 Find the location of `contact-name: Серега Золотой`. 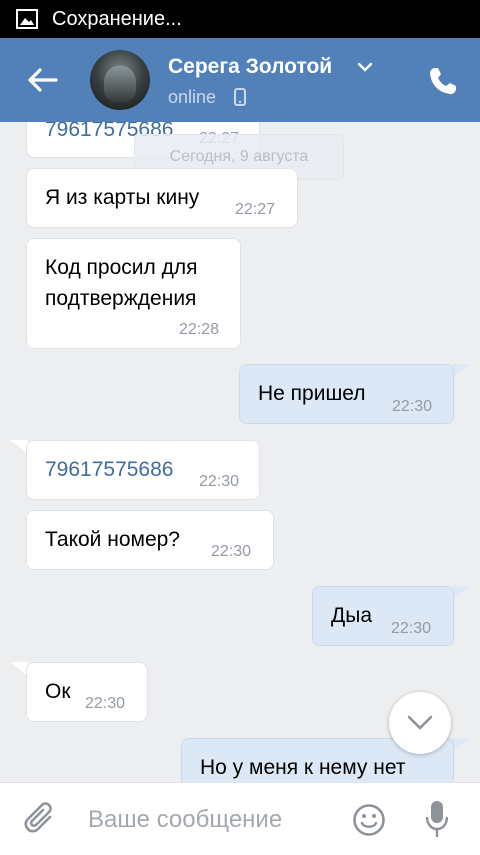

contact-name: Серега Золотой is located at coordinates (250, 67).